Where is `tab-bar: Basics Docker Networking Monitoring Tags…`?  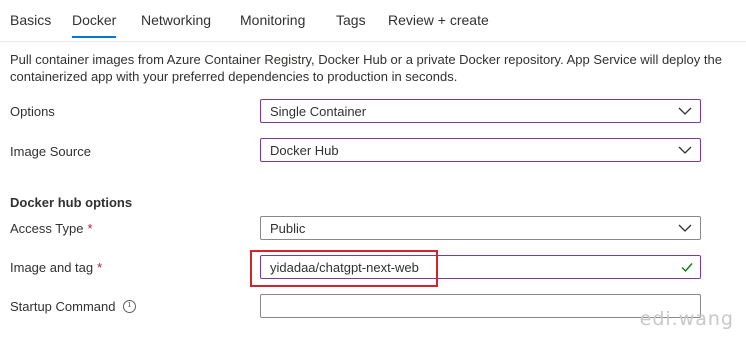
tab-bar: Basics Docker Networking Monitoring Tags… is located at coordinates (378, 21).